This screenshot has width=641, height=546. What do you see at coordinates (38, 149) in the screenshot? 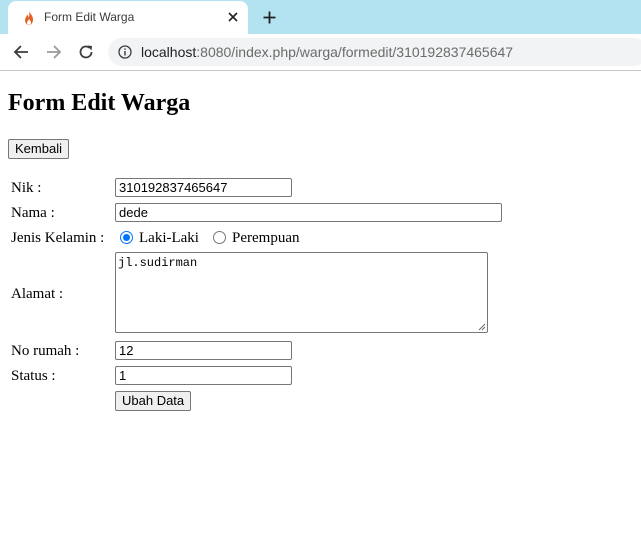
I see `back-button: Kembali` at bounding box center [38, 149].